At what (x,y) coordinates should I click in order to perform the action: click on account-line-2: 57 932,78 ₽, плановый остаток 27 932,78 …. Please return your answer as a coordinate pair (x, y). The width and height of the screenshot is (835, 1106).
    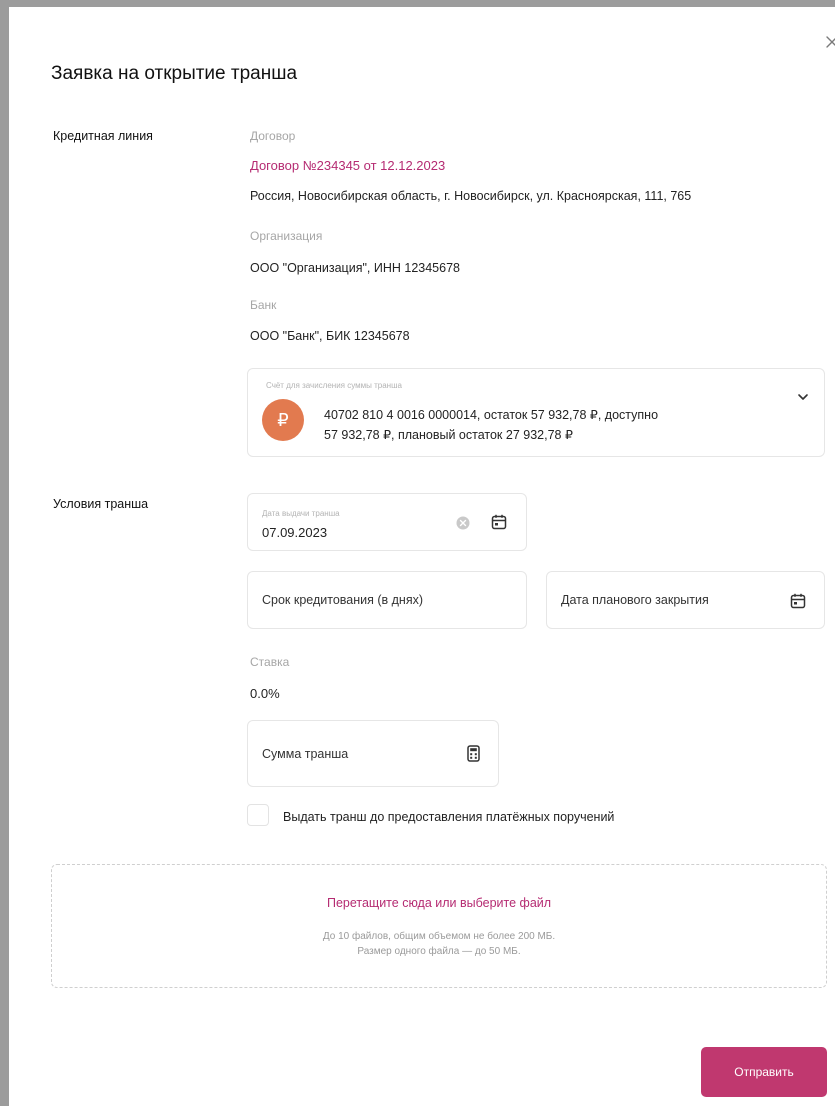
    Looking at the image, I should click on (448, 435).